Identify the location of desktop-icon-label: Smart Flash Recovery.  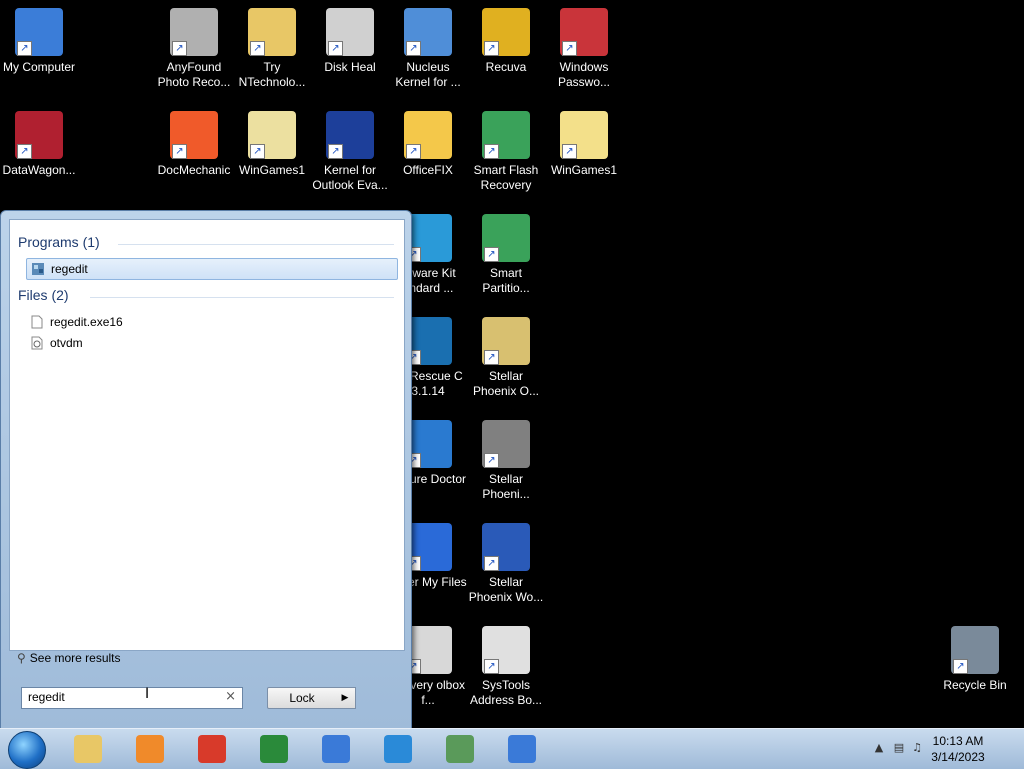
(506, 177).